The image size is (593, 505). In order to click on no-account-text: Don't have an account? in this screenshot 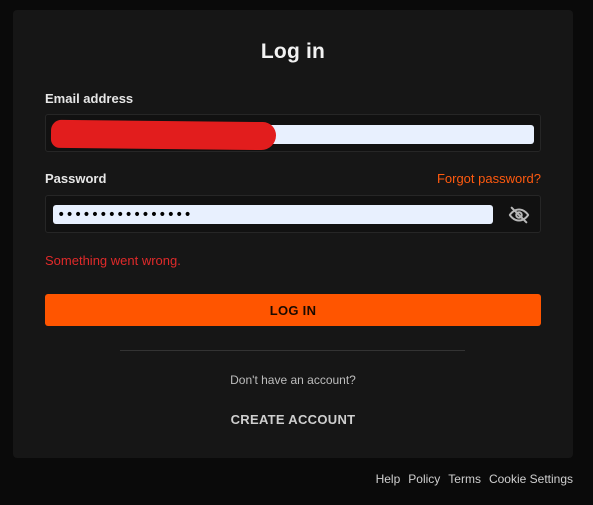, I will do `click(293, 380)`.